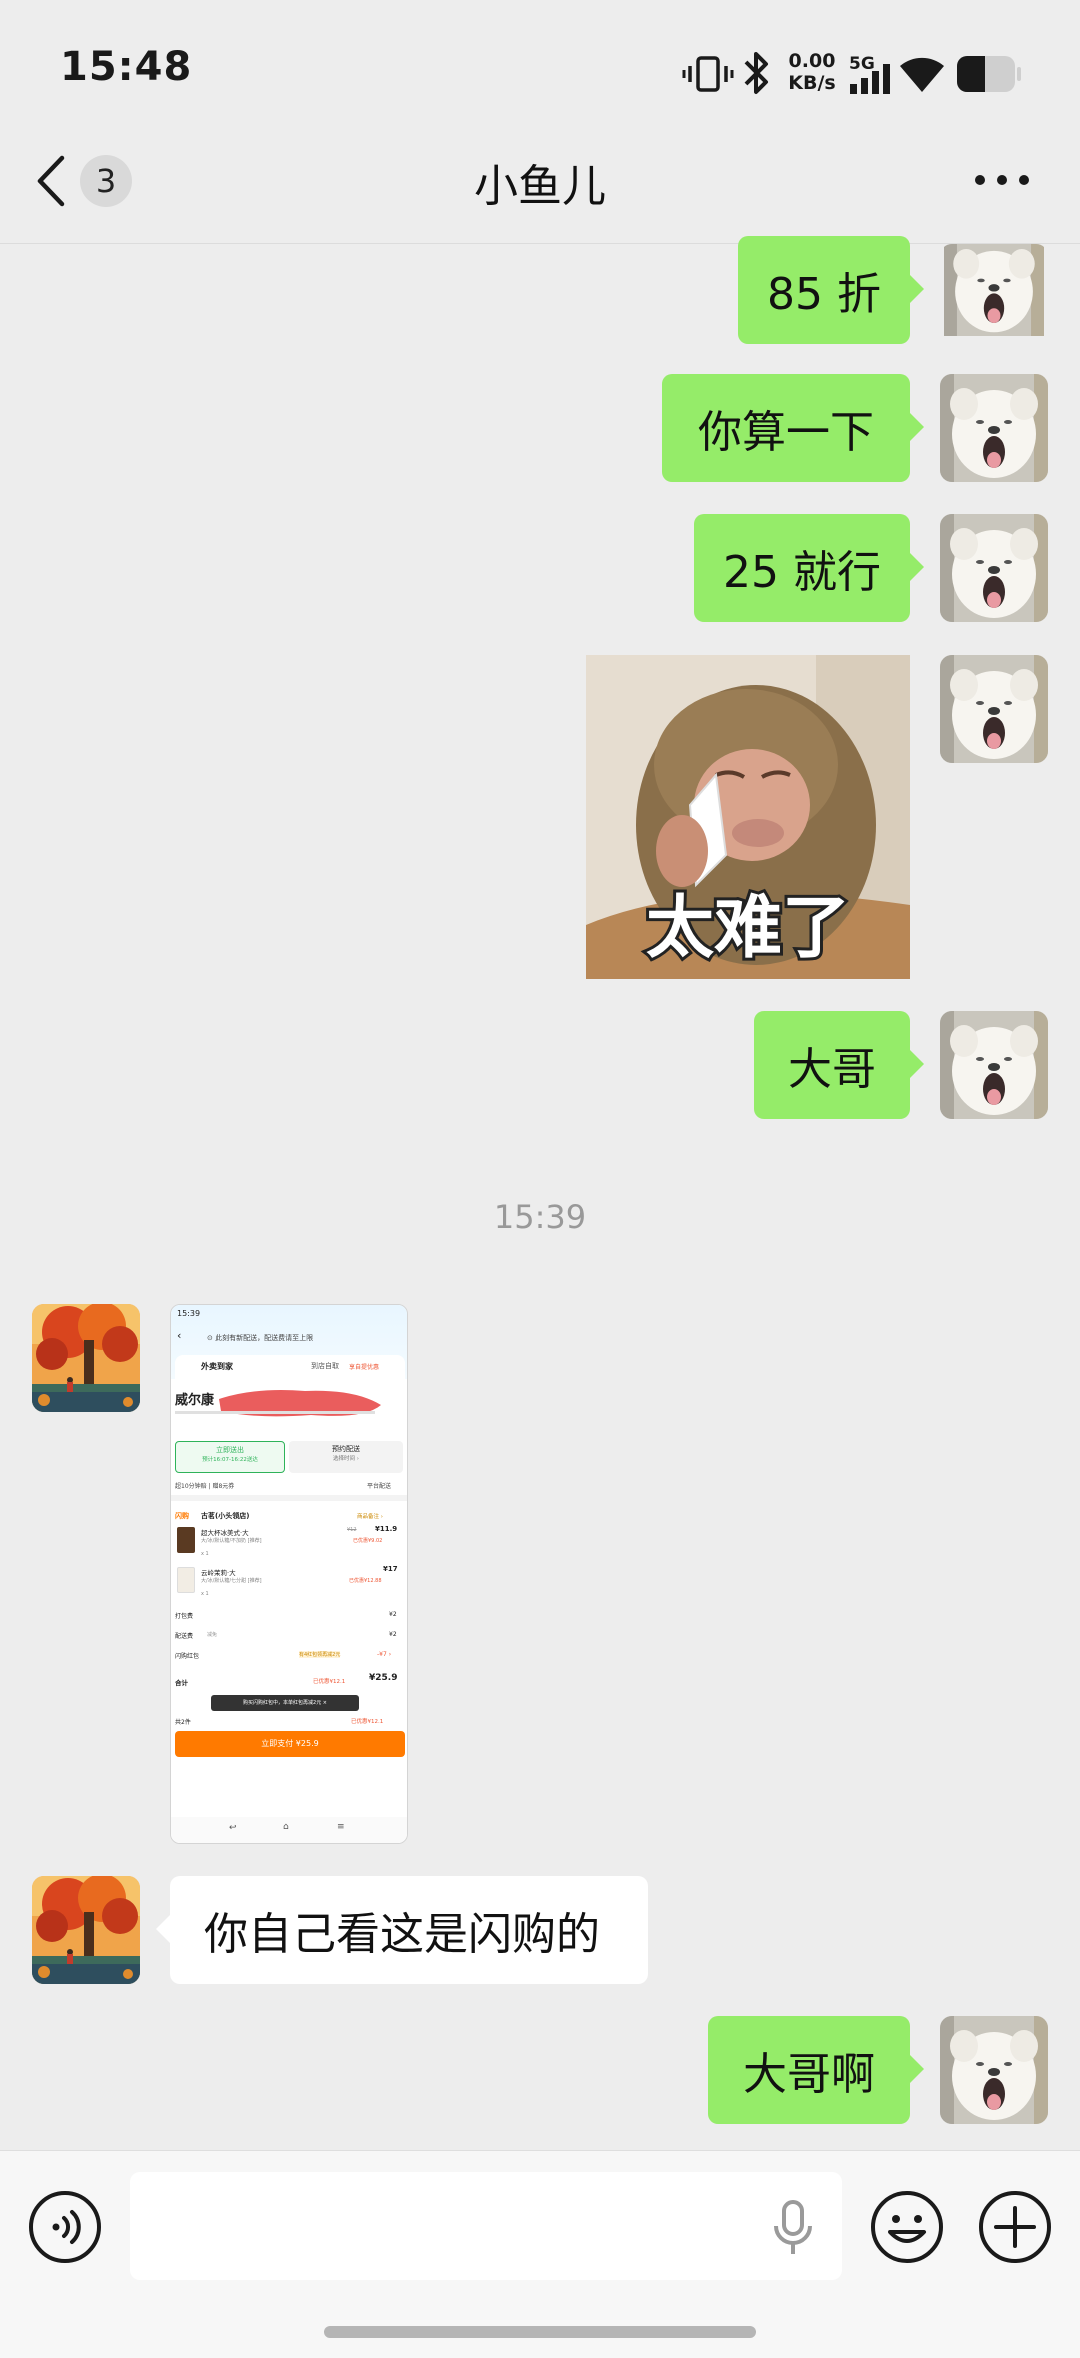 This screenshot has width=1080, height=2358. I want to click on shot-fee-delivery-label: 配送费, so click(184, 1636).